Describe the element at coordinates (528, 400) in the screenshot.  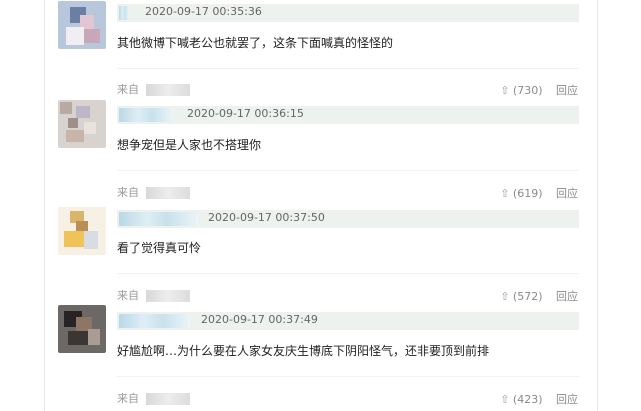
I see `like-count: (423)` at that location.